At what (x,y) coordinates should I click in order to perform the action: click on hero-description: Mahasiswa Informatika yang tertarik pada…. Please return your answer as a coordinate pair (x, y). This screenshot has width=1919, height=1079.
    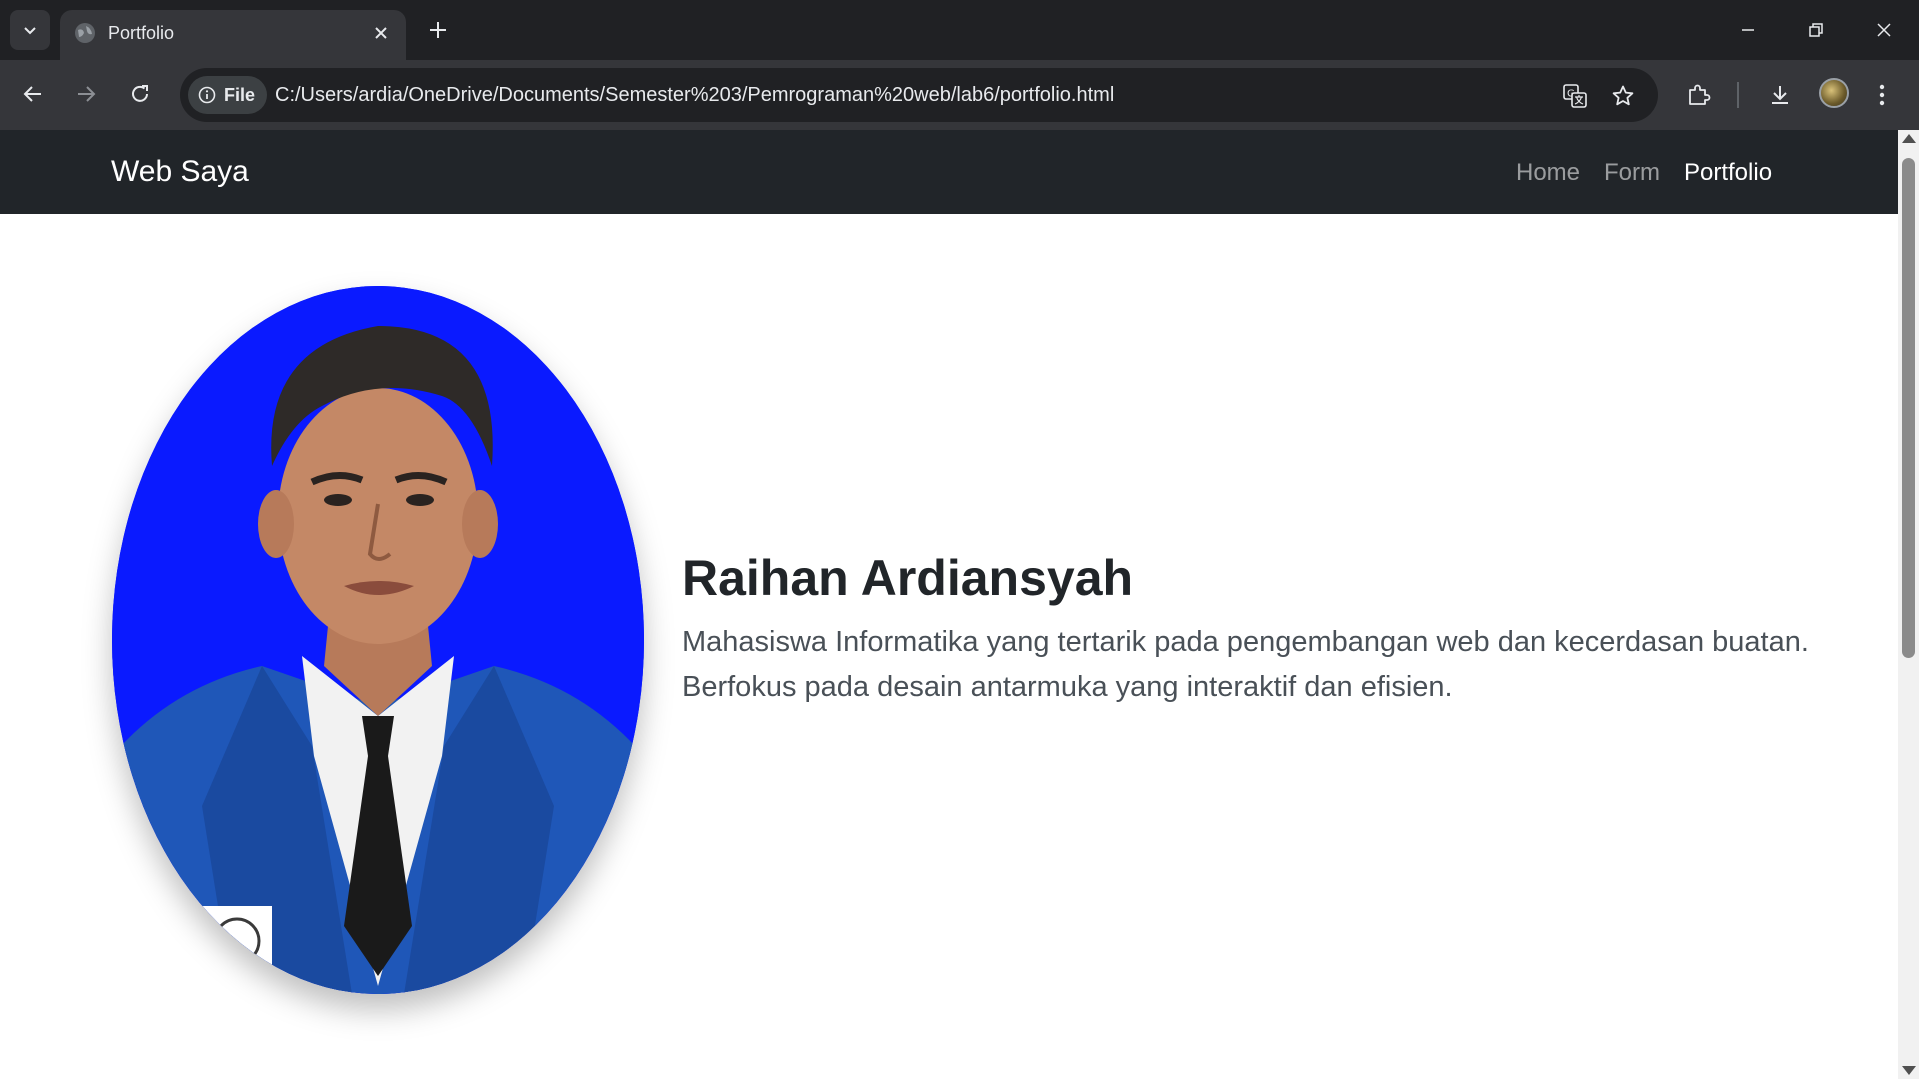
    Looking at the image, I should click on (1245, 664).